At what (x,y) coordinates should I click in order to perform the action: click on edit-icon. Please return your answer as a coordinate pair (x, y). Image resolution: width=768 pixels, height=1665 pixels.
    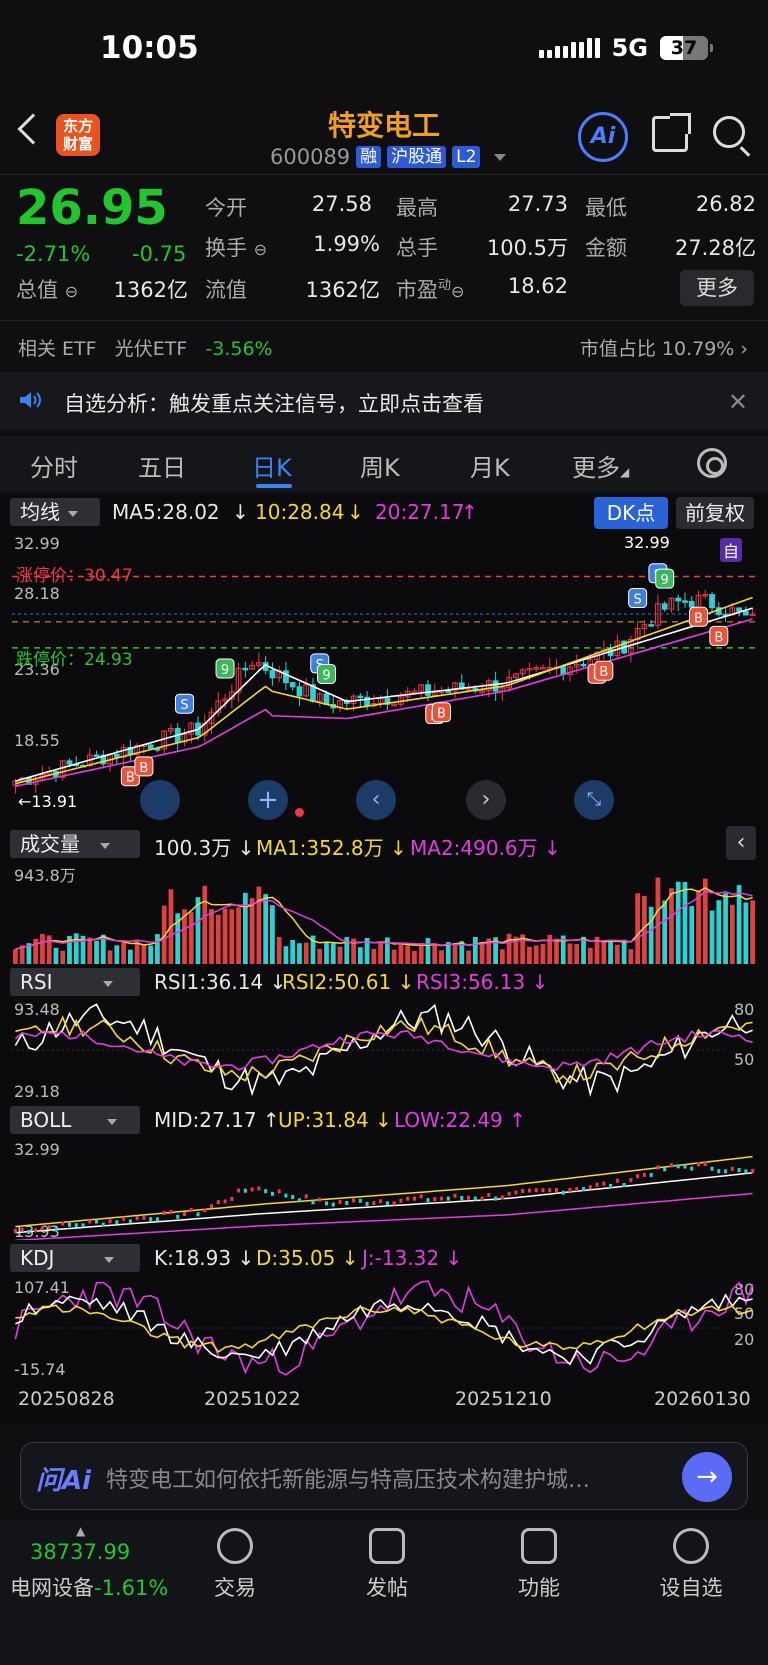
    Looking at the image, I should click on (387, 1546).